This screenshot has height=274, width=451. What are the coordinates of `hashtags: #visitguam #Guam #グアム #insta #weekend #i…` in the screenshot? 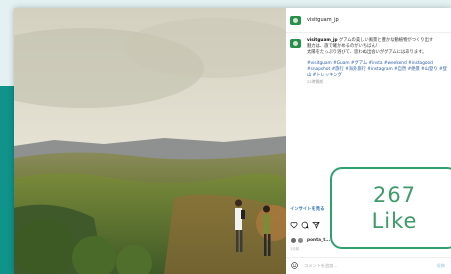 It's located at (378, 70).